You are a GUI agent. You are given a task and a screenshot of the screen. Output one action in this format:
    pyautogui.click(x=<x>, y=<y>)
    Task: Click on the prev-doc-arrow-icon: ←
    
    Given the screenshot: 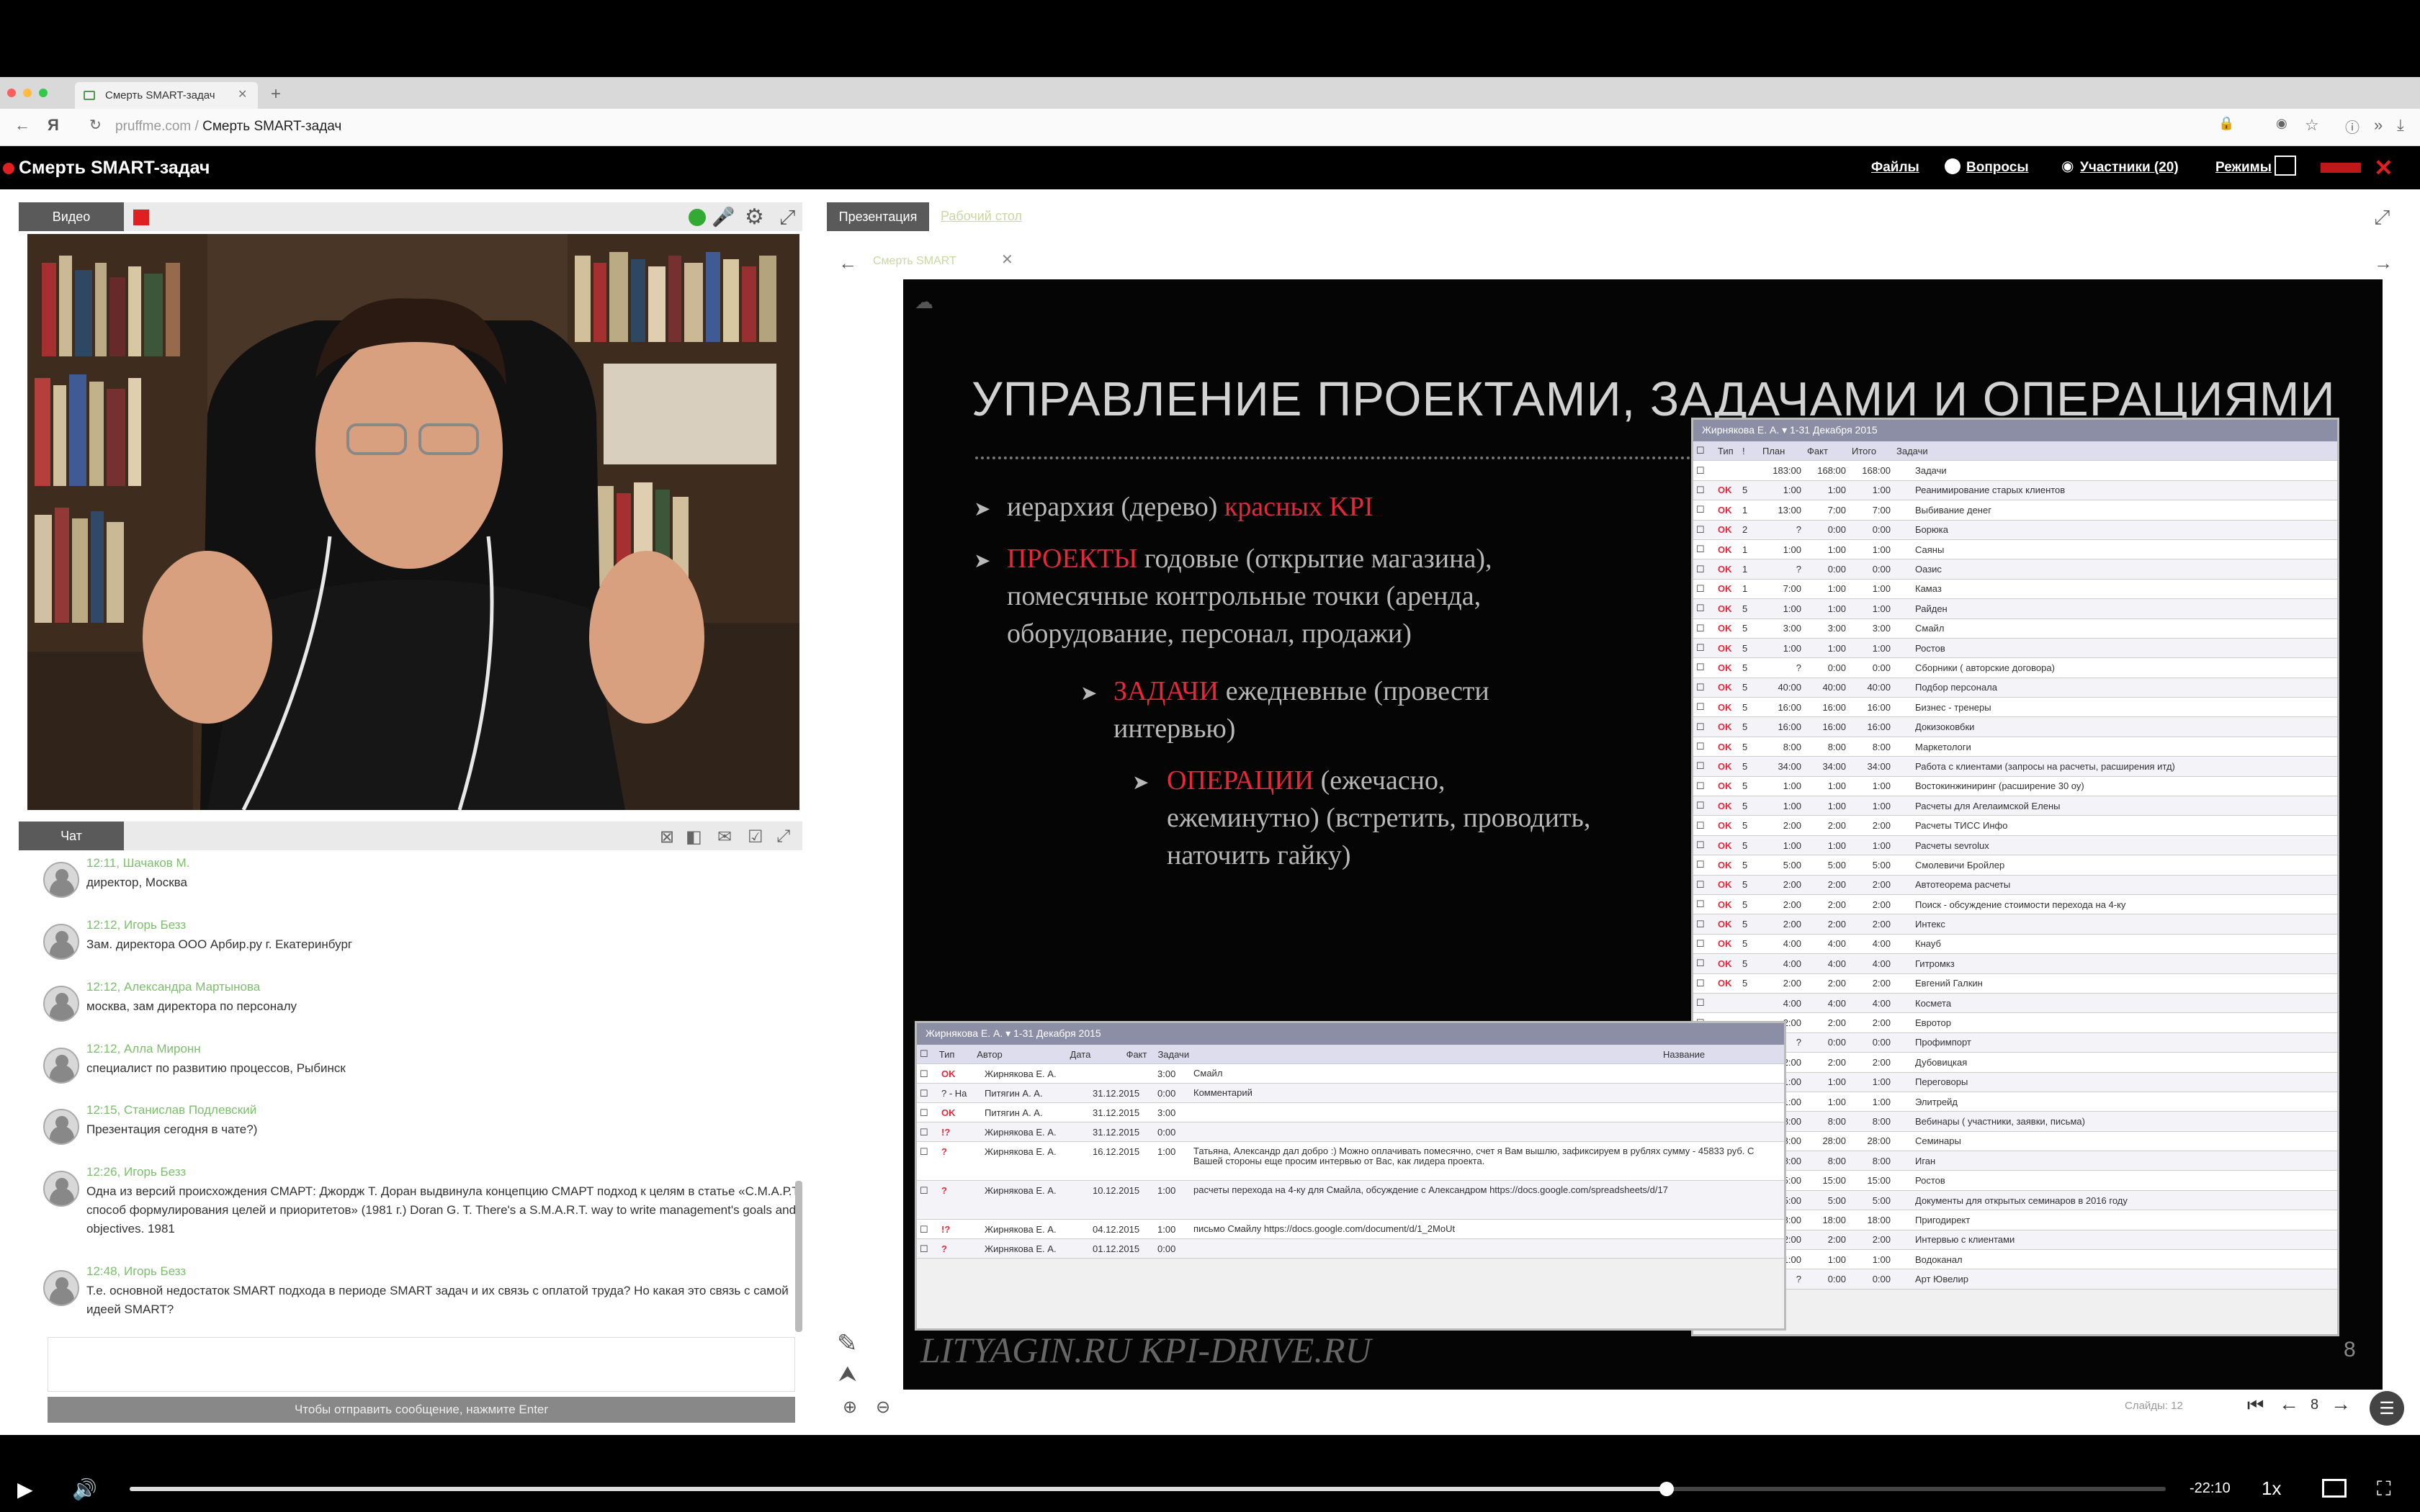 What is the action you would take?
    pyautogui.click(x=847, y=263)
    